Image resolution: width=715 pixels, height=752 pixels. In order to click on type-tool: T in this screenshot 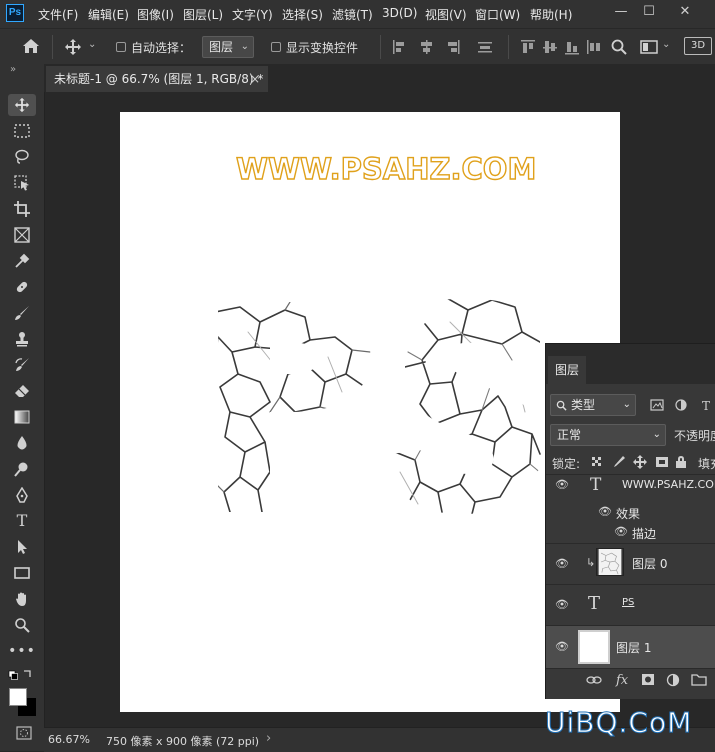, I will do `click(22, 521)`.